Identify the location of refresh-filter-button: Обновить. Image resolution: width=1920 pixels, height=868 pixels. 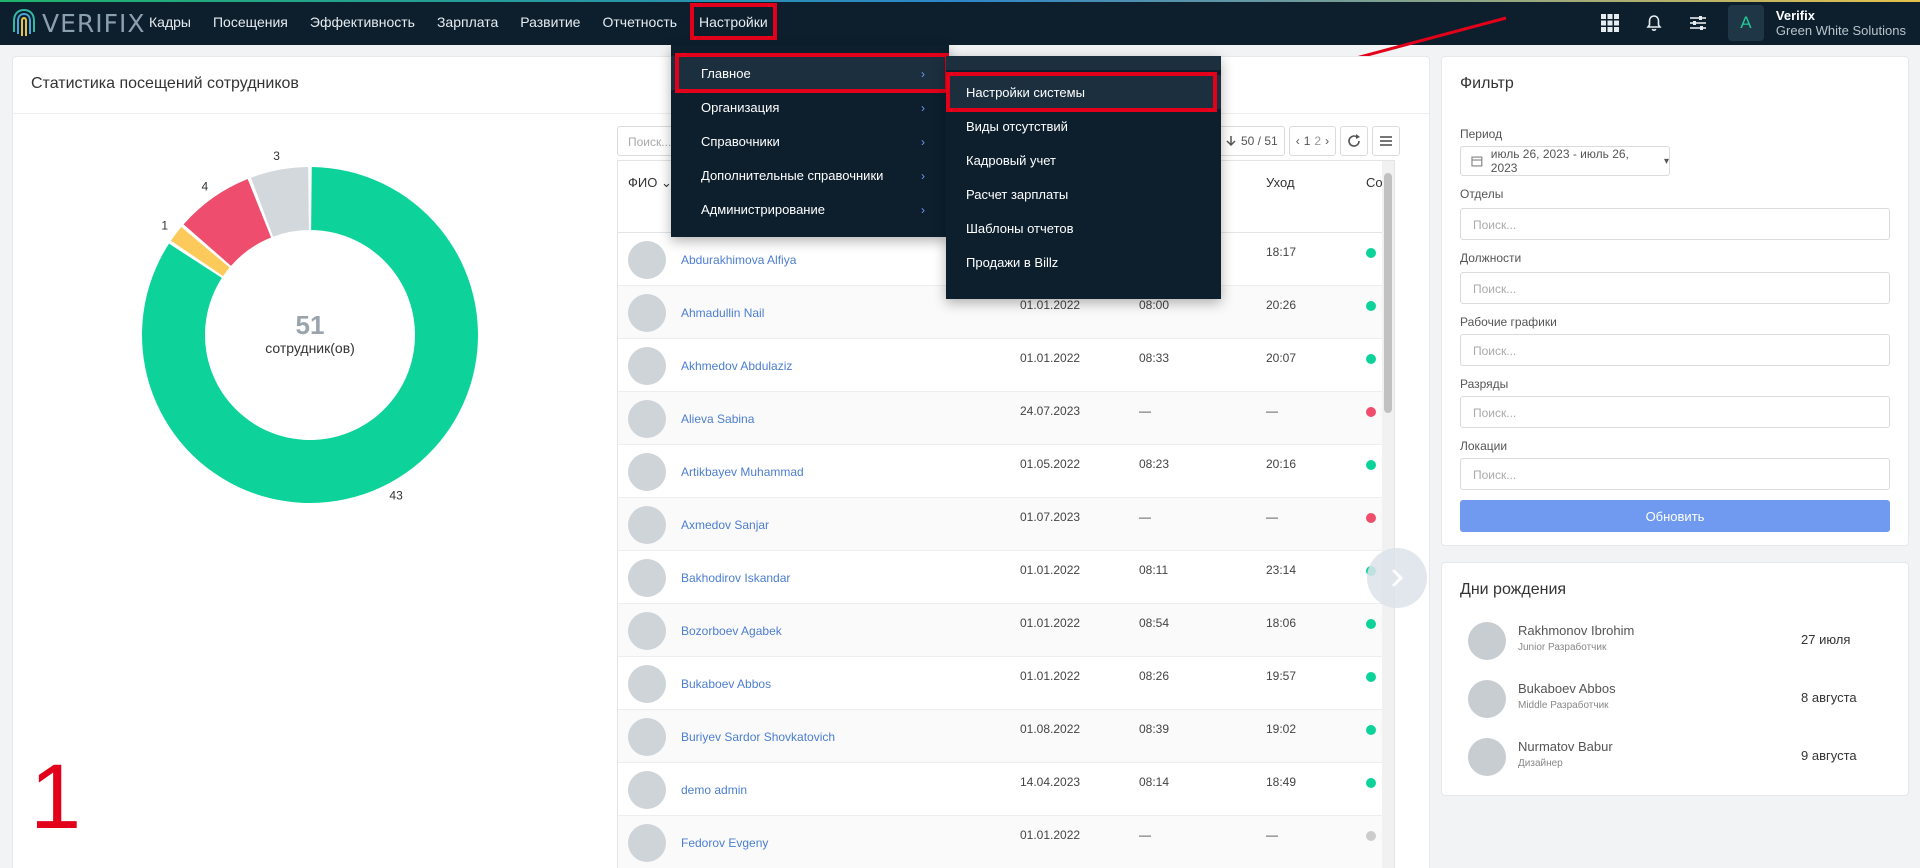
(1675, 516).